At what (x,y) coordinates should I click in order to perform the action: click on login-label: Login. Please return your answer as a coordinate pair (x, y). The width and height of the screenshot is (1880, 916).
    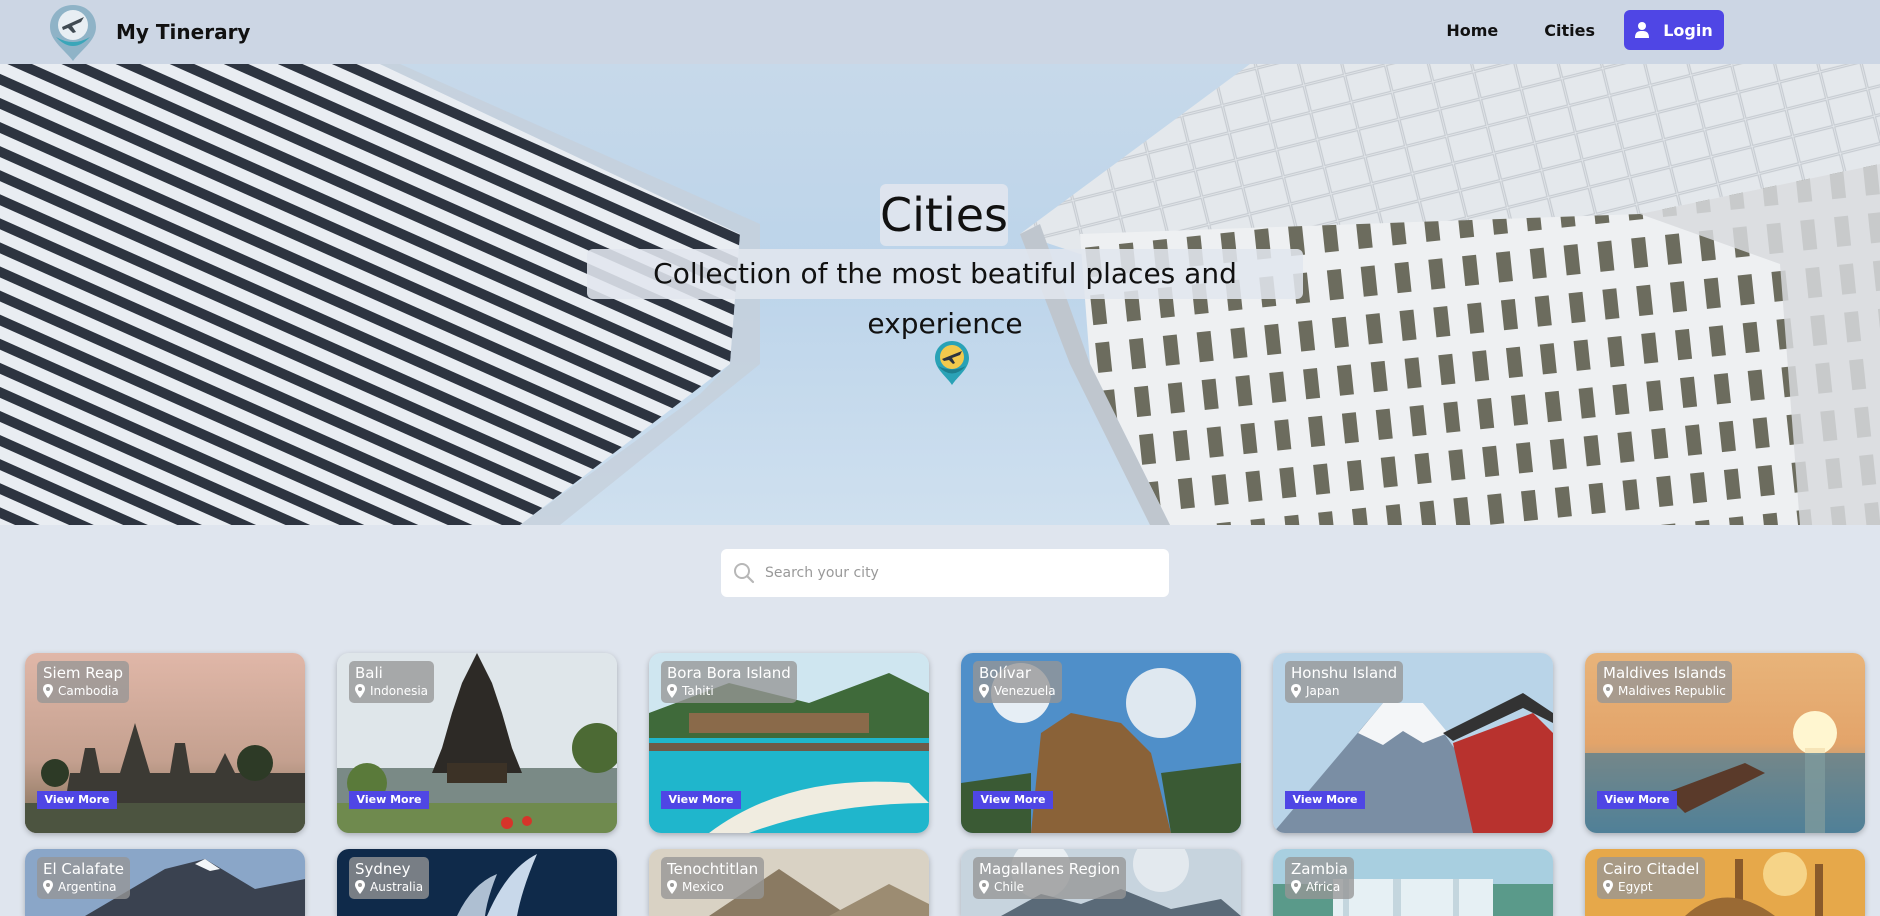
    Looking at the image, I should click on (1688, 30).